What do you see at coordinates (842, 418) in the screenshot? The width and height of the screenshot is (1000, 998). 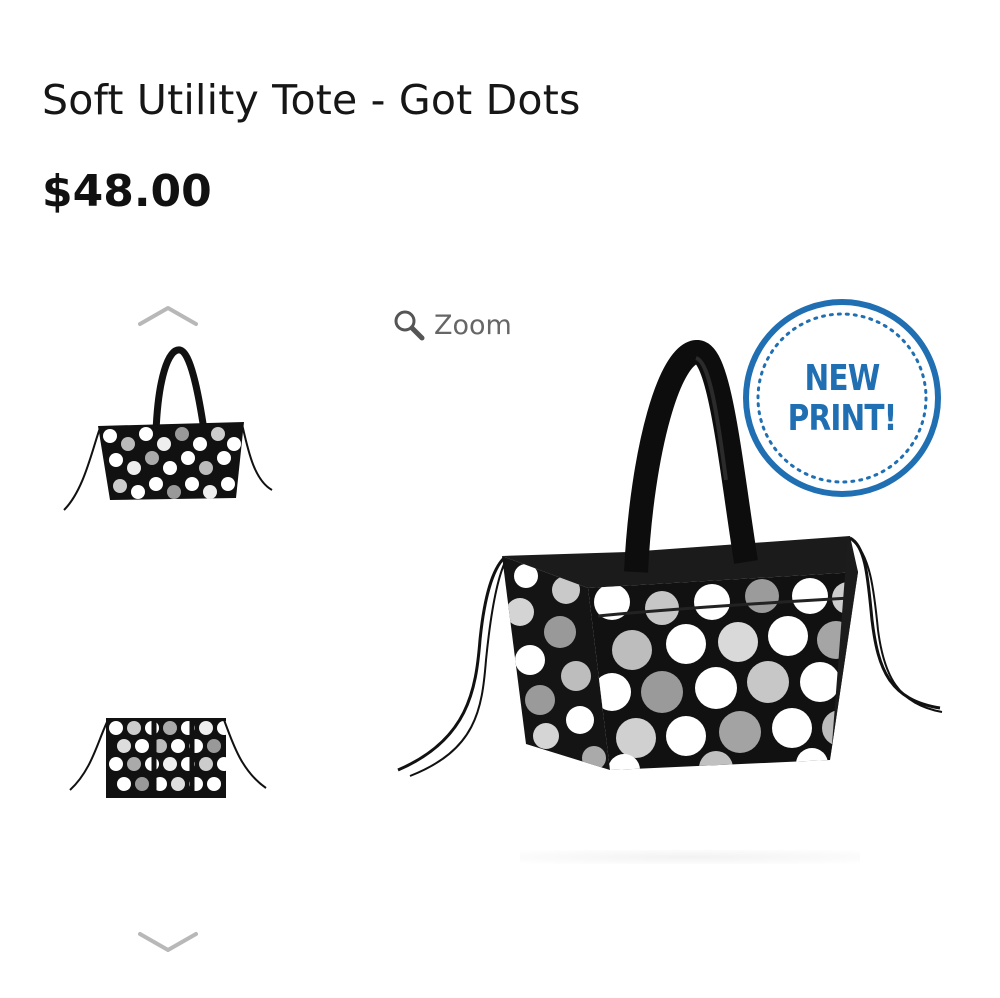 I see `badge-line-2: PRINT!` at bounding box center [842, 418].